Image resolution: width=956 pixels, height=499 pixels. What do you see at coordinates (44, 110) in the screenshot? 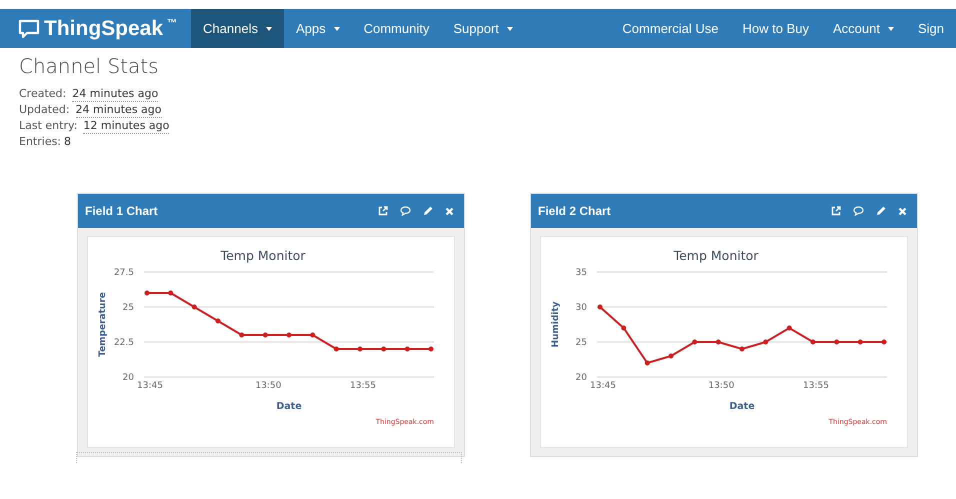
I see `stat-label: Updated:` at bounding box center [44, 110].